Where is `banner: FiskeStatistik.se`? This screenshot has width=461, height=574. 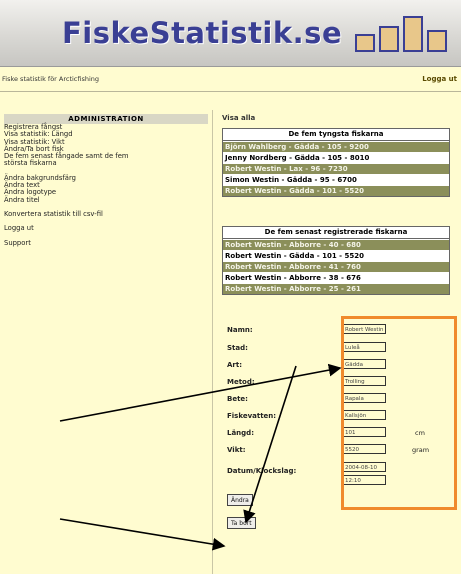
banner: FiskeStatistik.se is located at coordinates (230, 33).